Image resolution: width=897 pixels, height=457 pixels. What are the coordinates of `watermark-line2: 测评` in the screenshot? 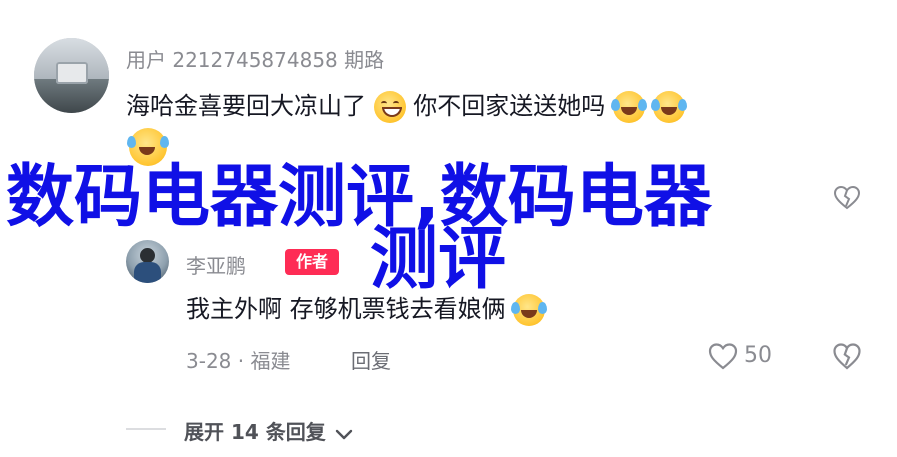 It's located at (438, 259).